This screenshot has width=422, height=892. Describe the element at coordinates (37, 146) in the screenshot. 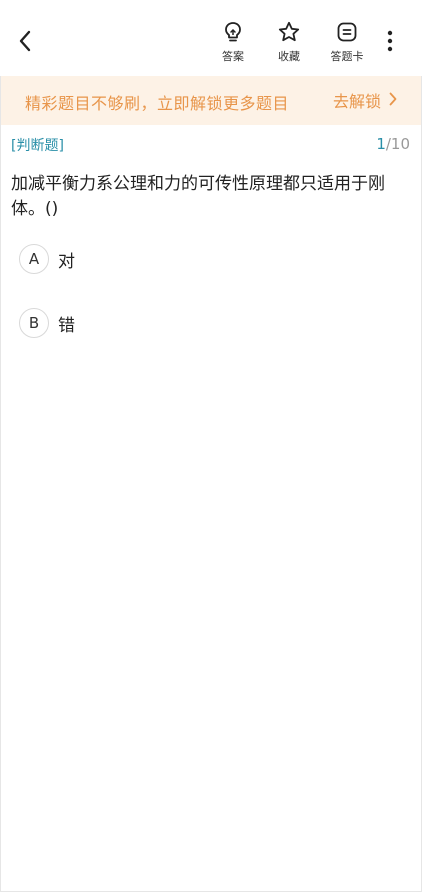

I see `question-type-label: [判断题]` at that location.